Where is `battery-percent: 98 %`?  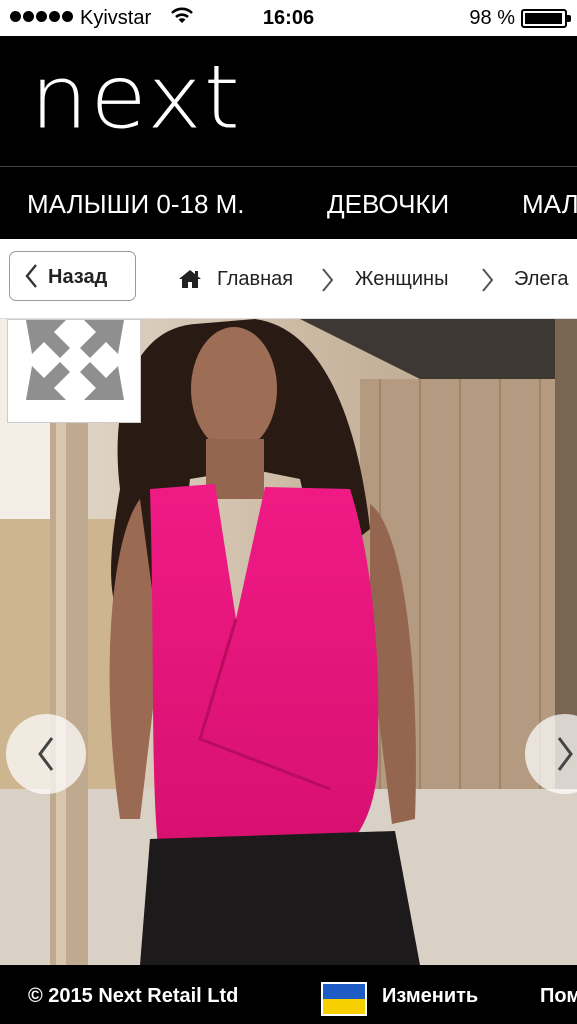 battery-percent: 98 % is located at coordinates (492, 18).